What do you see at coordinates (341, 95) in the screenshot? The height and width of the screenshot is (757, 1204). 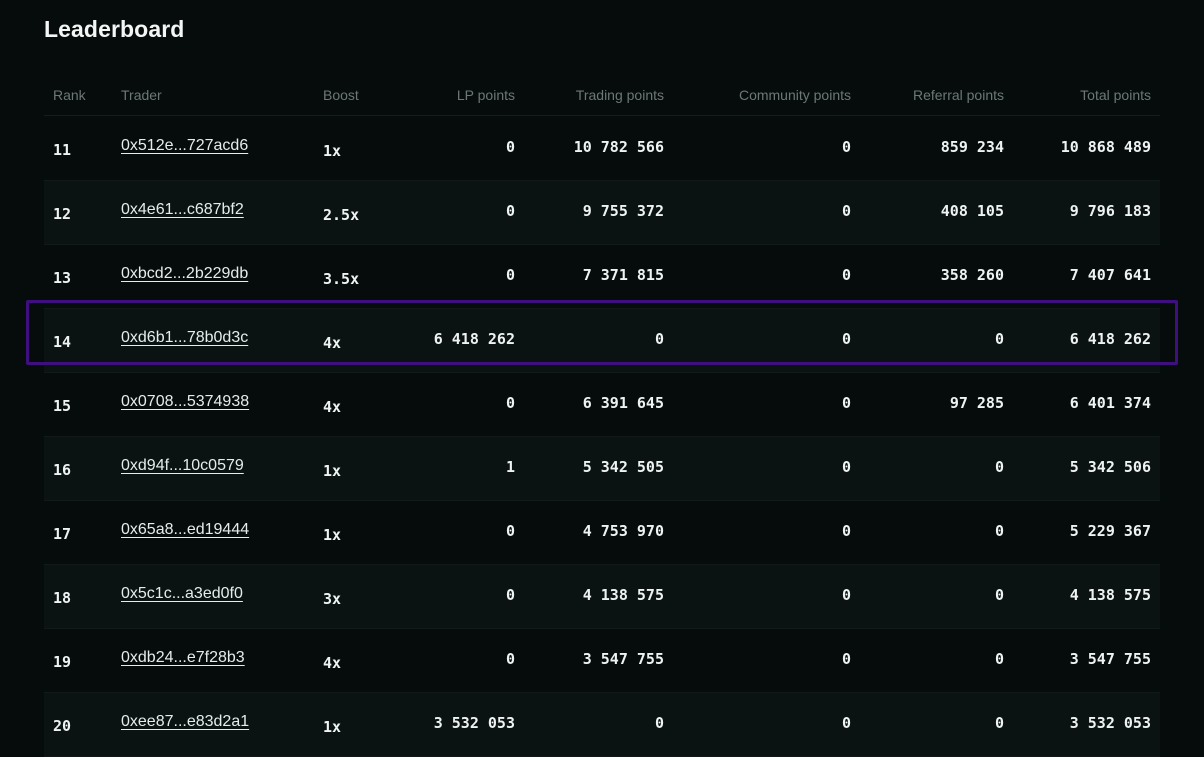 I see `header-boost: Boost` at bounding box center [341, 95].